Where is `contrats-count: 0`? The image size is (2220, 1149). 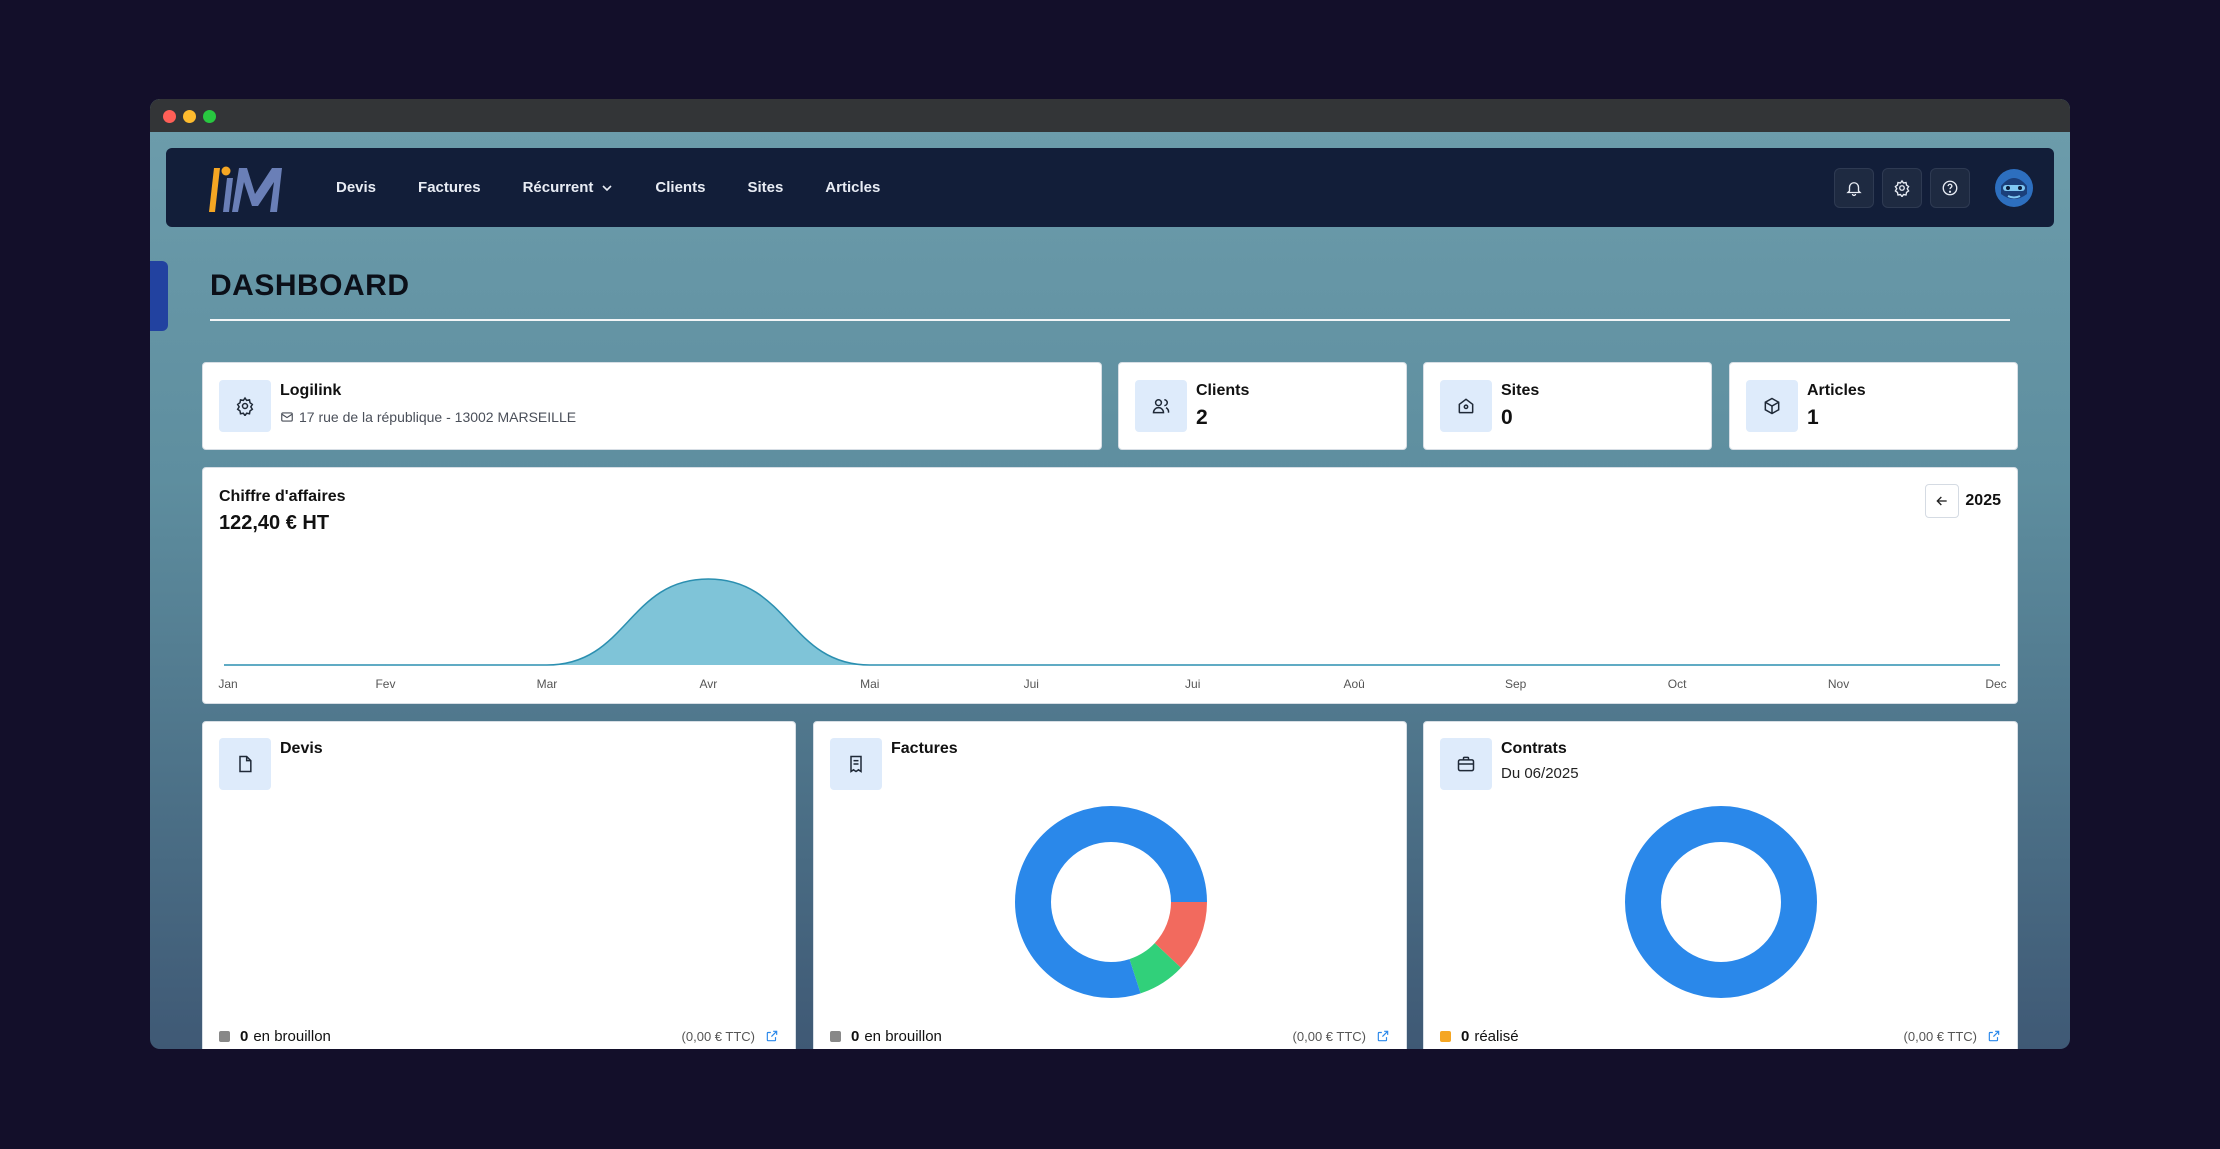 contrats-count: 0 is located at coordinates (1465, 1036).